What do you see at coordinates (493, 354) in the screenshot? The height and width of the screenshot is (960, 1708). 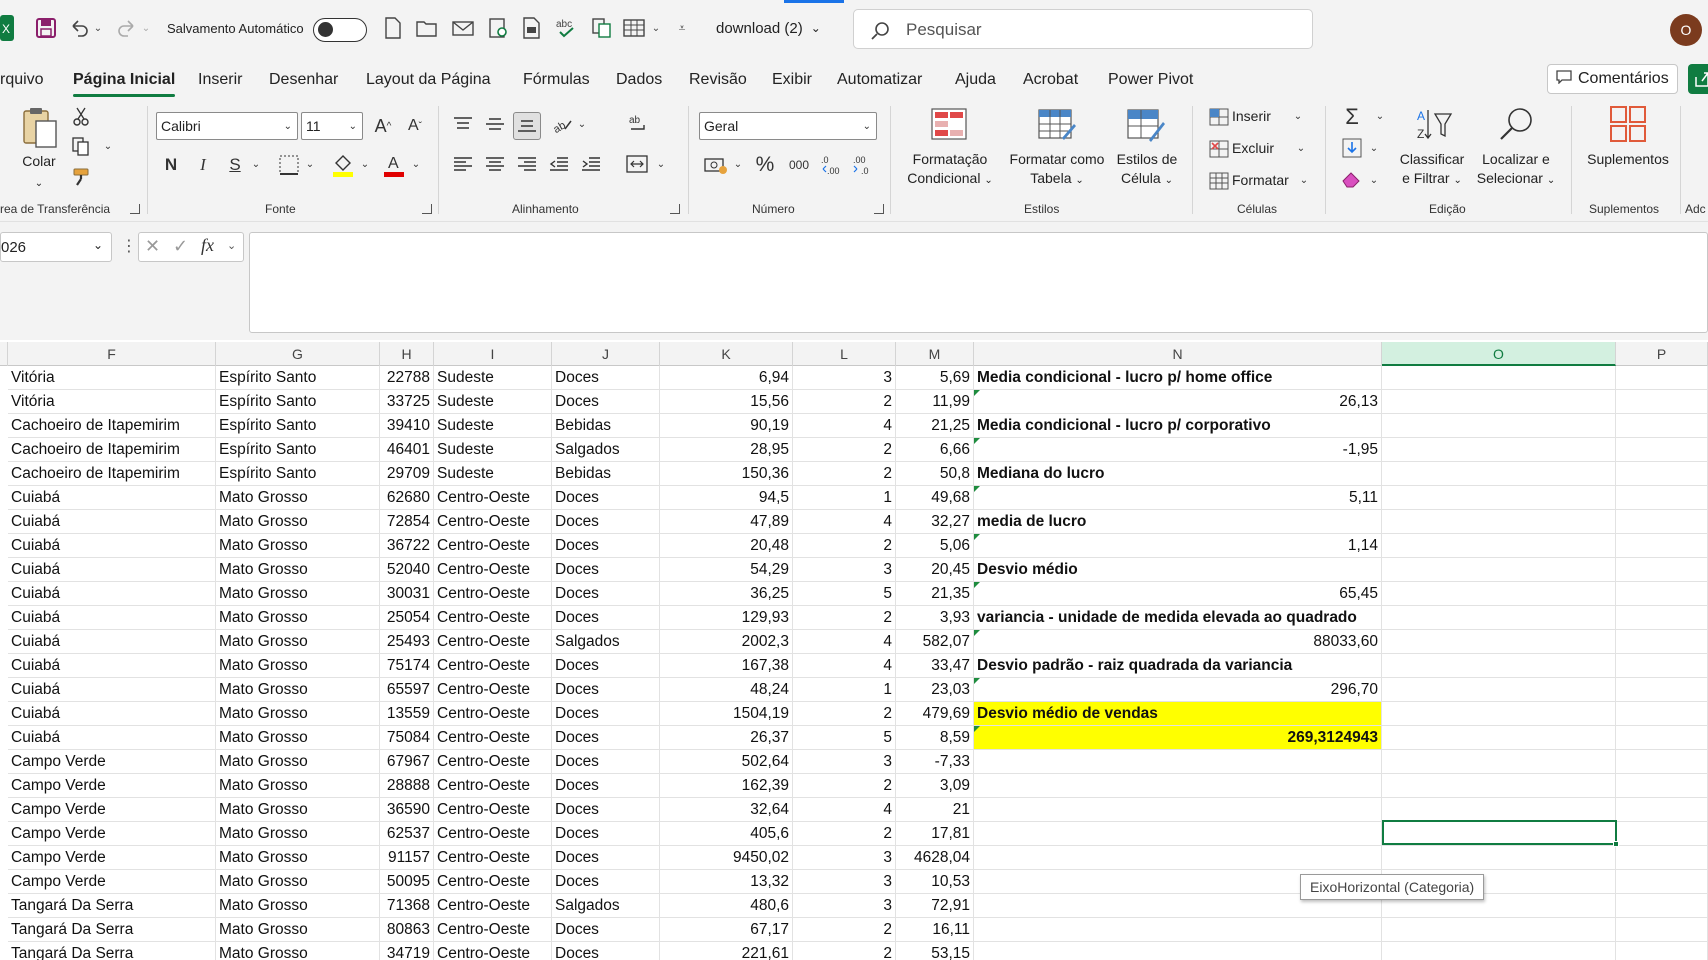 I see `column-header-i: I` at bounding box center [493, 354].